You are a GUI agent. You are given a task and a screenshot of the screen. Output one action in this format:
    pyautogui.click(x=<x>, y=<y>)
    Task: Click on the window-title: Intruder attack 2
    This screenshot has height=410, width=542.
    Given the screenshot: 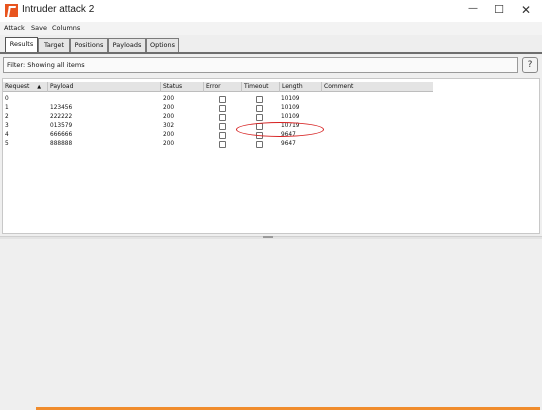 What is the action you would take?
    pyautogui.click(x=58, y=9)
    